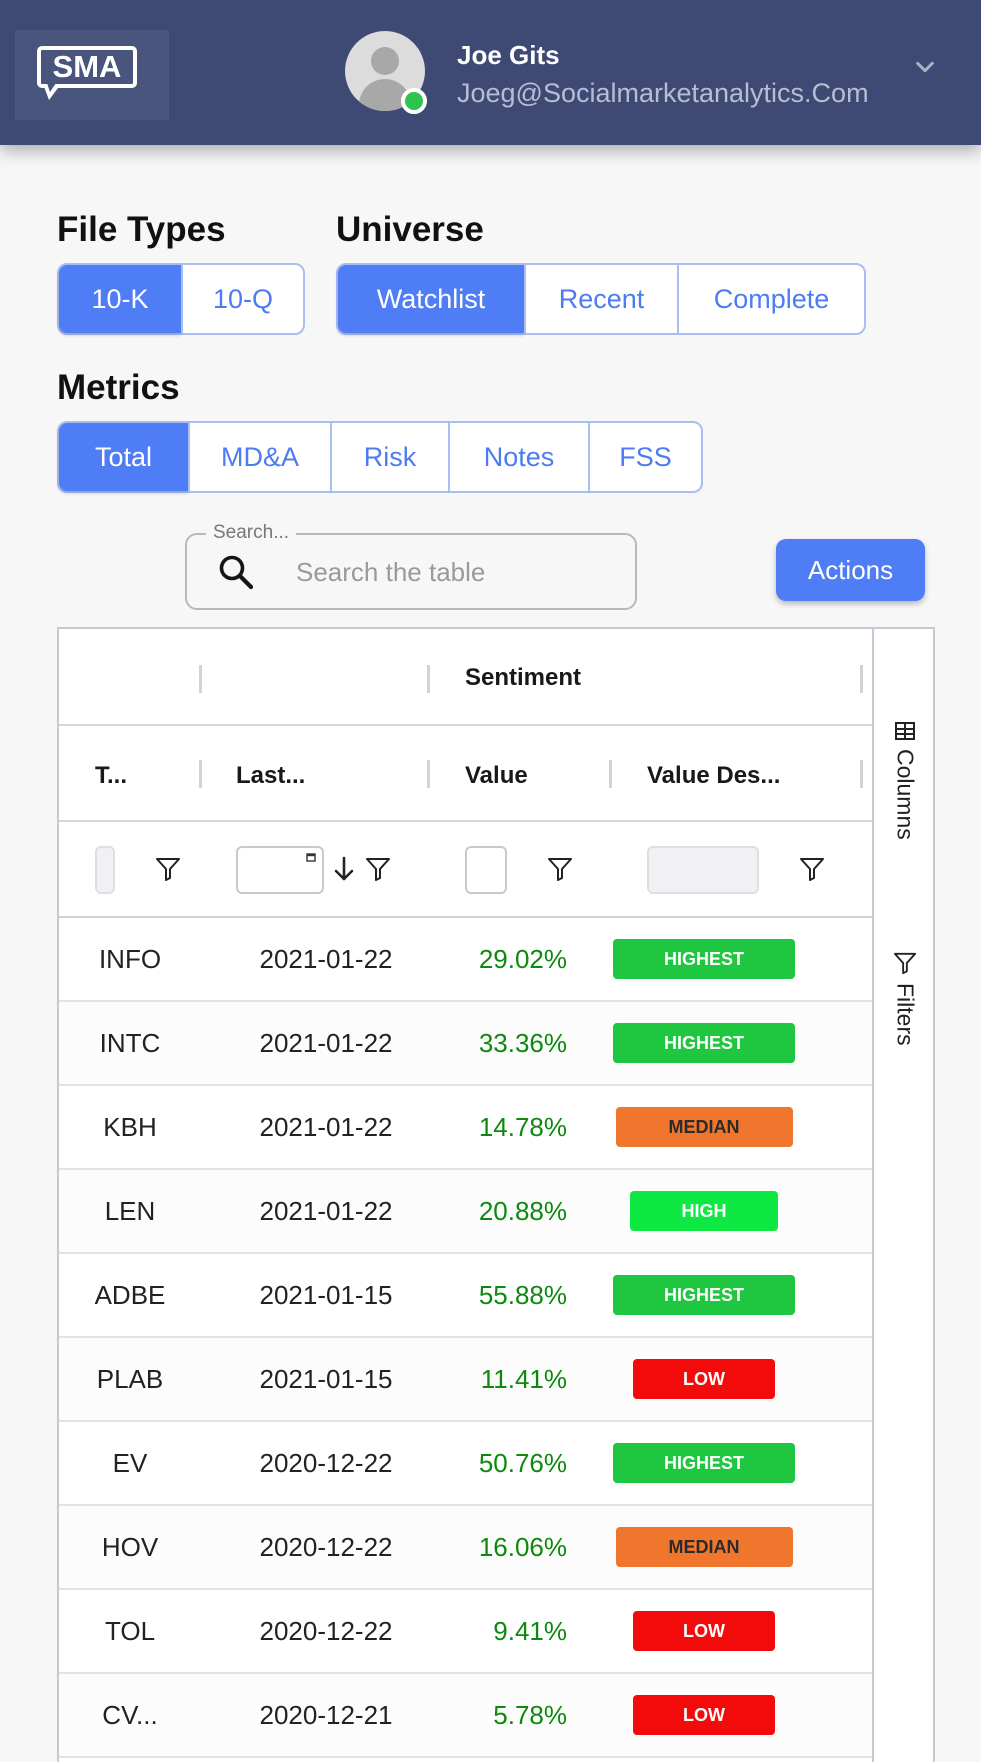 Image resolution: width=981 pixels, height=1762 pixels. Describe the element at coordinates (465, 1464) in the screenshot. I see `table-row: EV 2020-12-22 50.76% HIGHEST` at that location.